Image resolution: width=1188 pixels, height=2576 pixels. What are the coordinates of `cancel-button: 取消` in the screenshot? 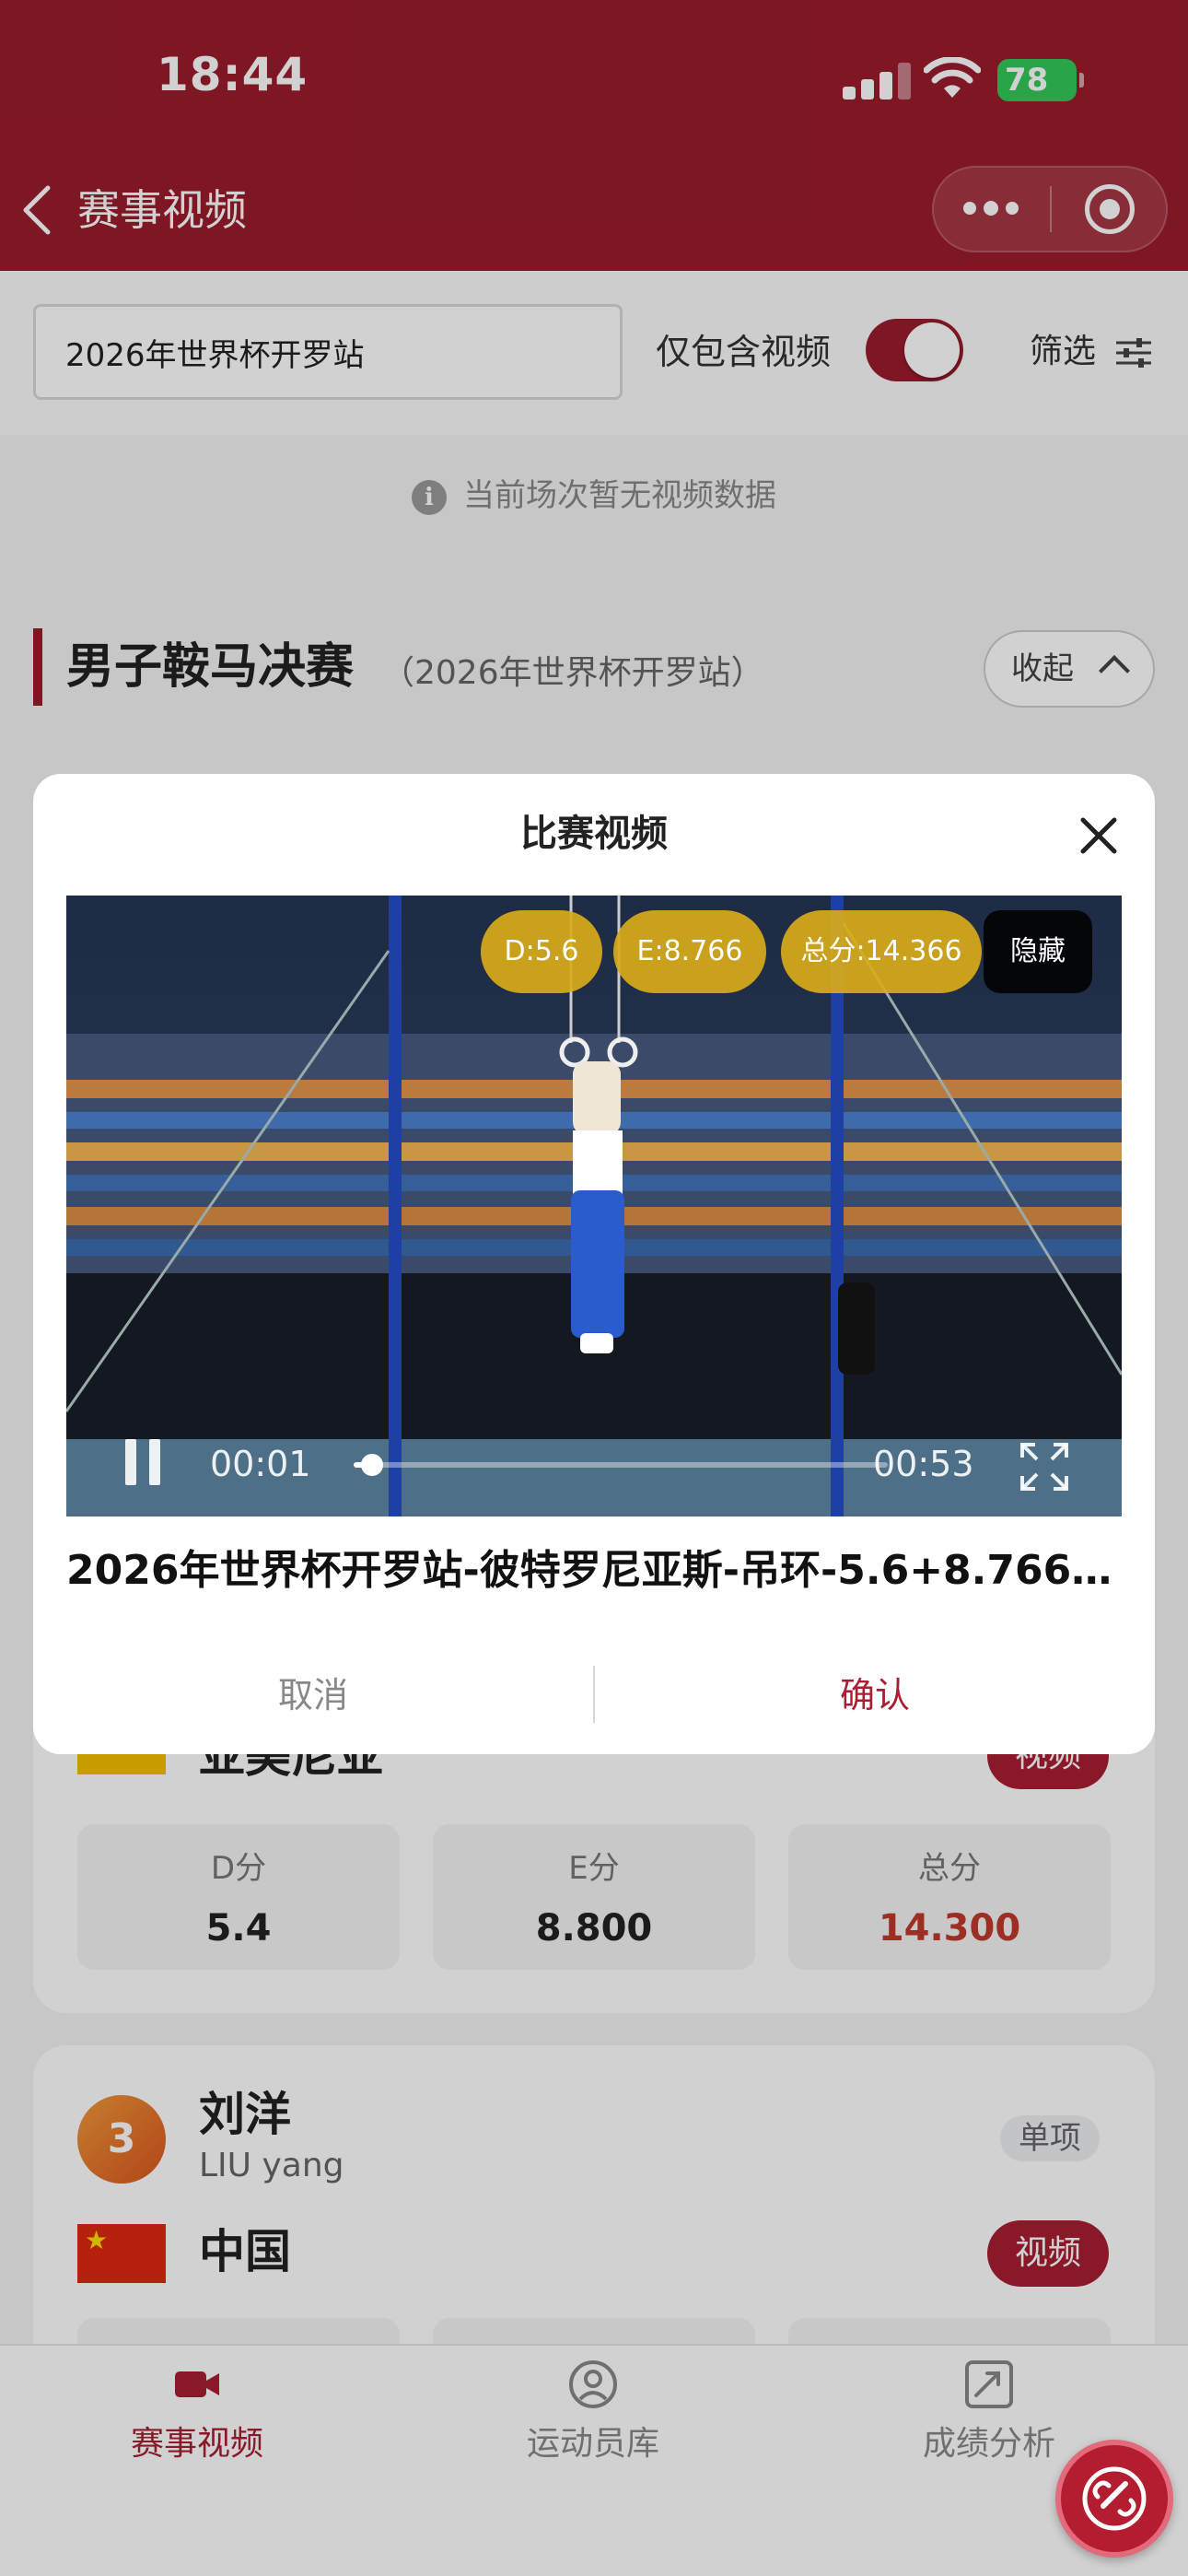 It's located at (313, 1695).